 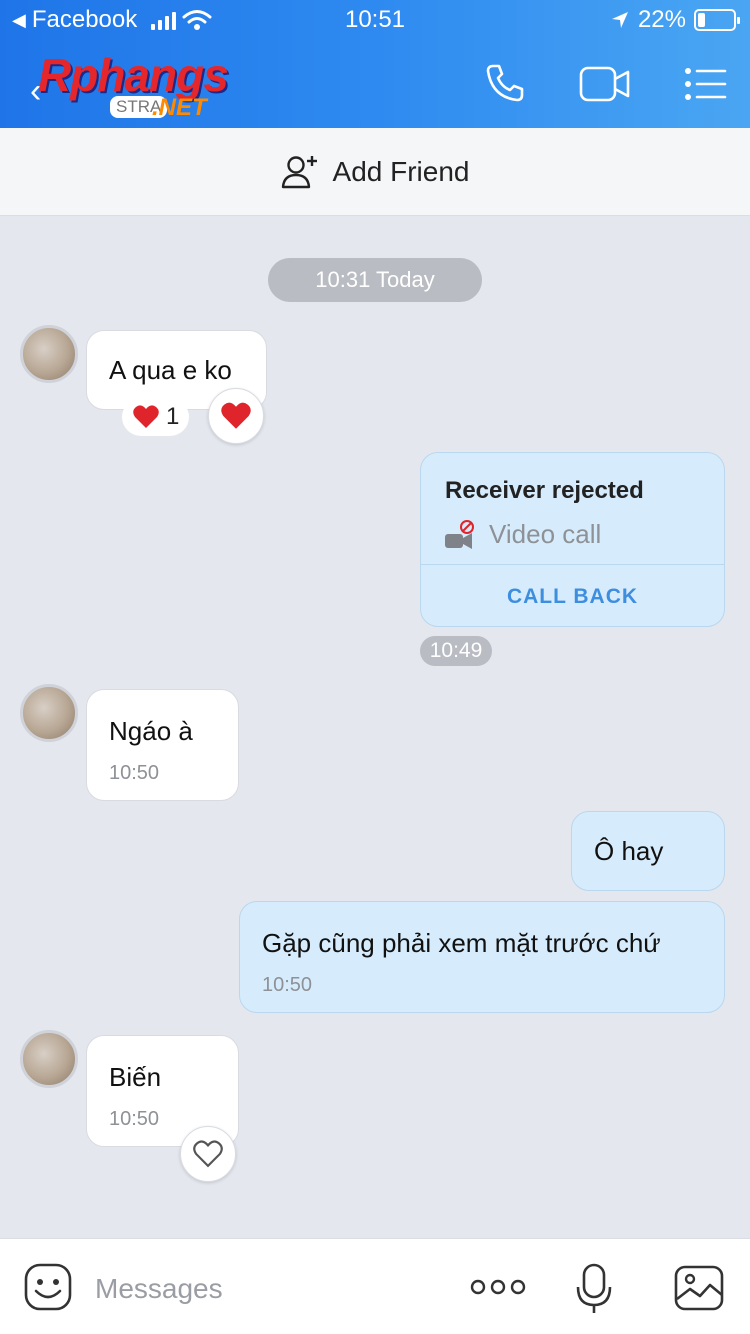 What do you see at coordinates (401, 171) in the screenshot?
I see `add-friend-label: Add Friend` at bounding box center [401, 171].